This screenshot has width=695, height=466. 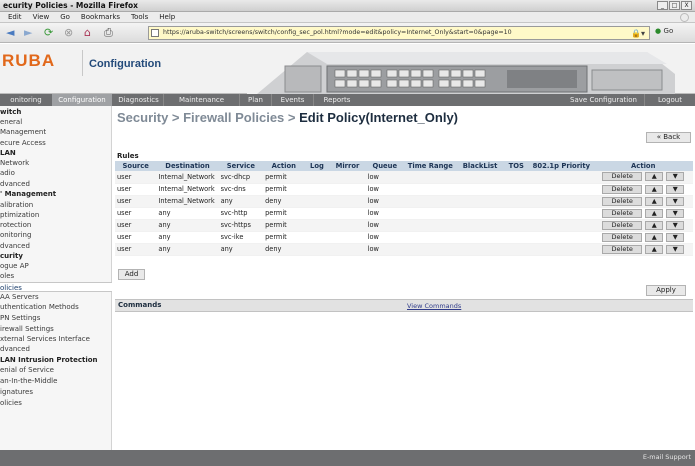 What do you see at coordinates (293, 100) in the screenshot?
I see `tab-events: Events` at bounding box center [293, 100].